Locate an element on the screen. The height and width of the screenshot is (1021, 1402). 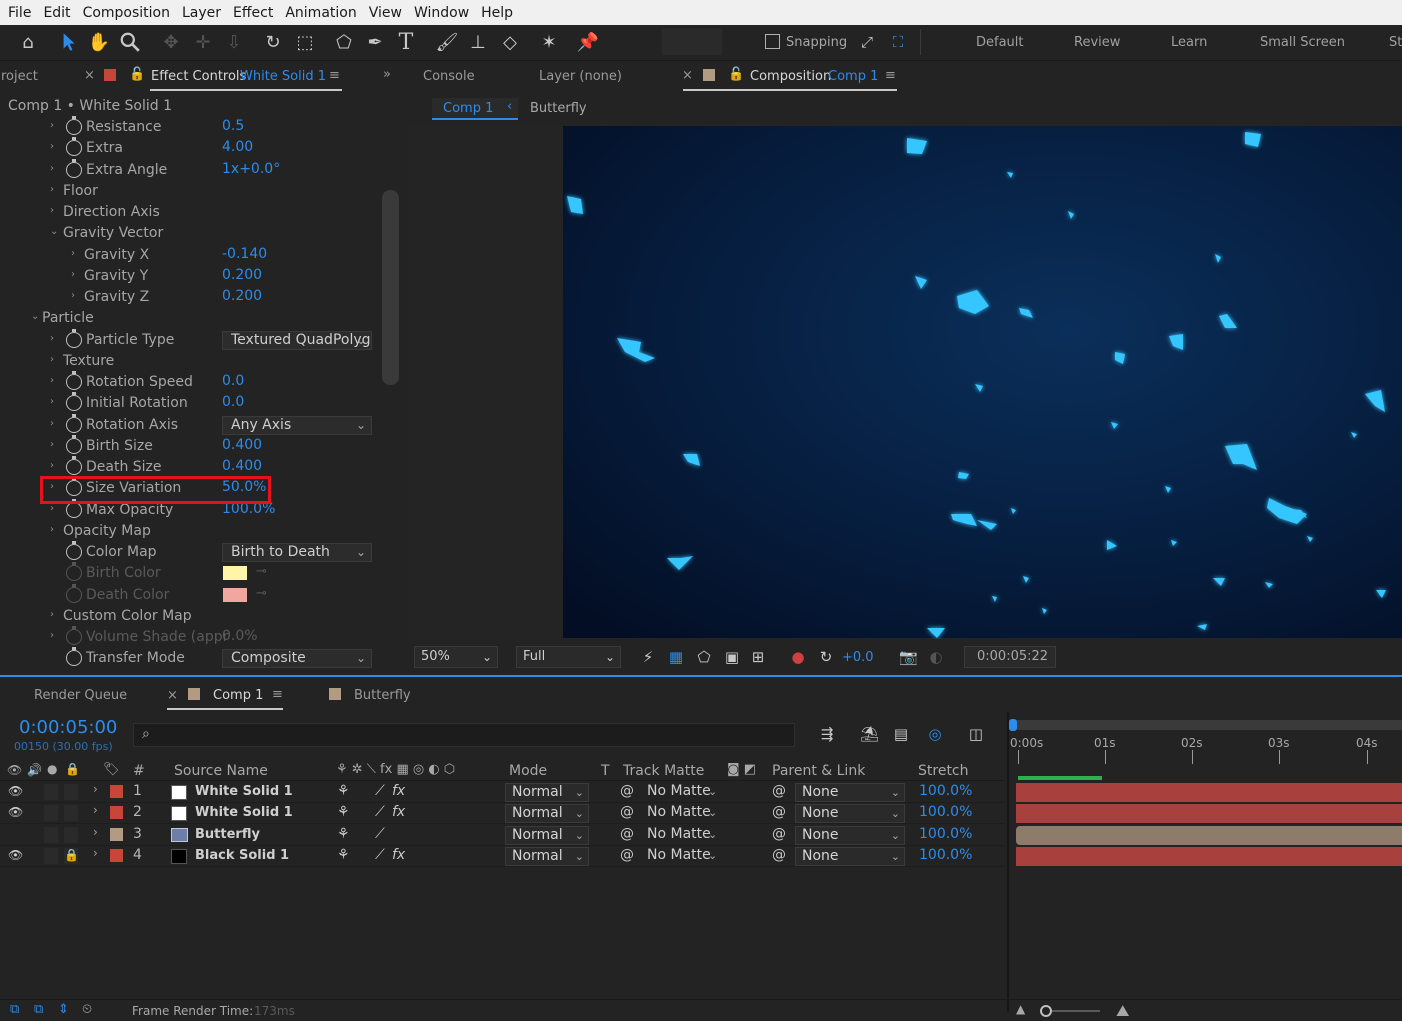
zoom-in-icon: ⛰ is located at coordinates (1122, 1011).